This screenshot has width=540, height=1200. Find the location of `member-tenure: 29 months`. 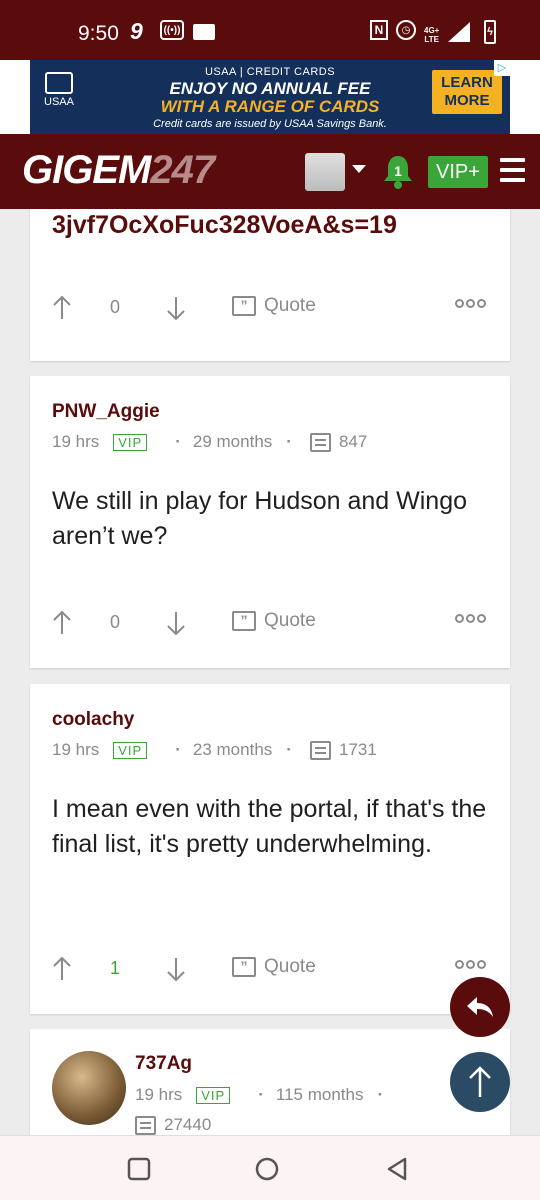

member-tenure: 29 months is located at coordinates (232, 441).